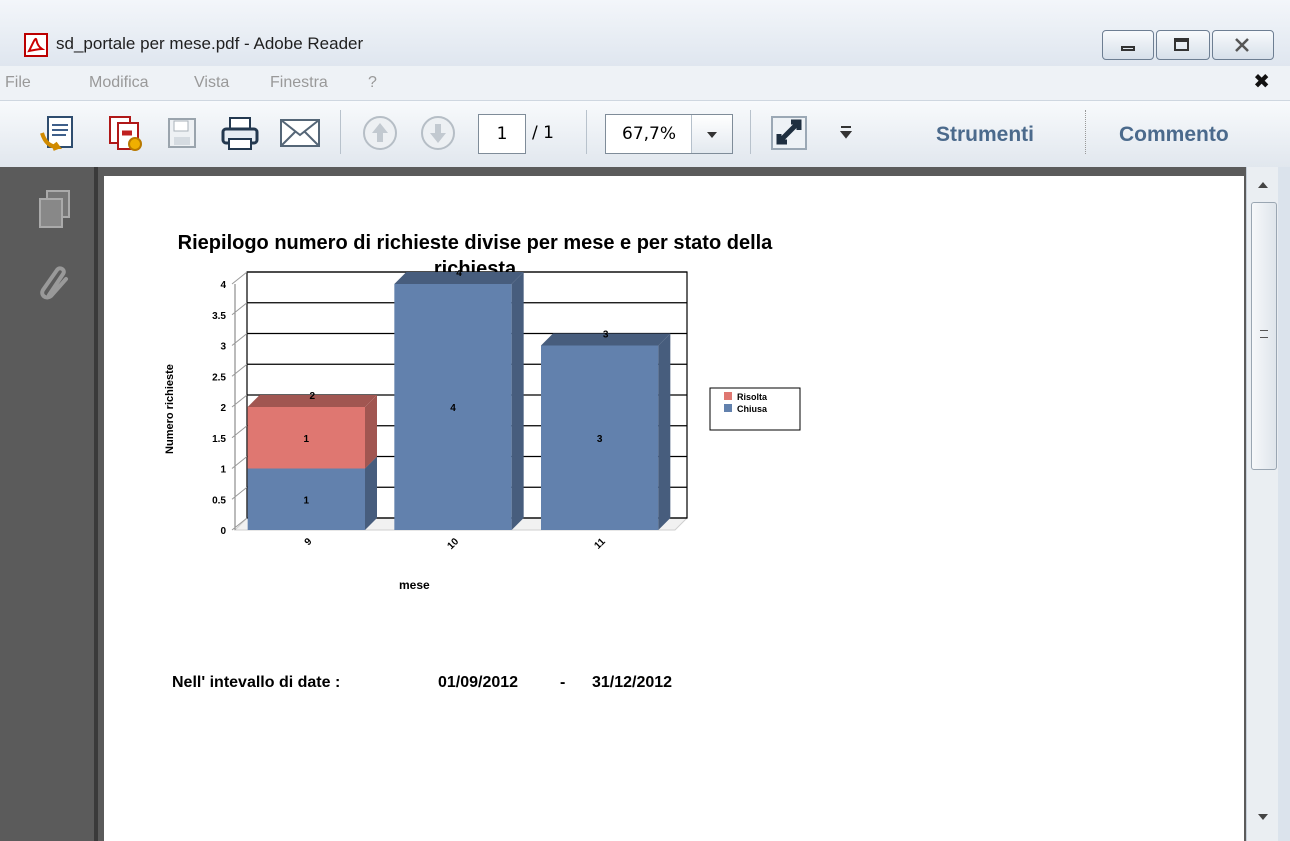  I want to click on title-bar, so click(645, 33).